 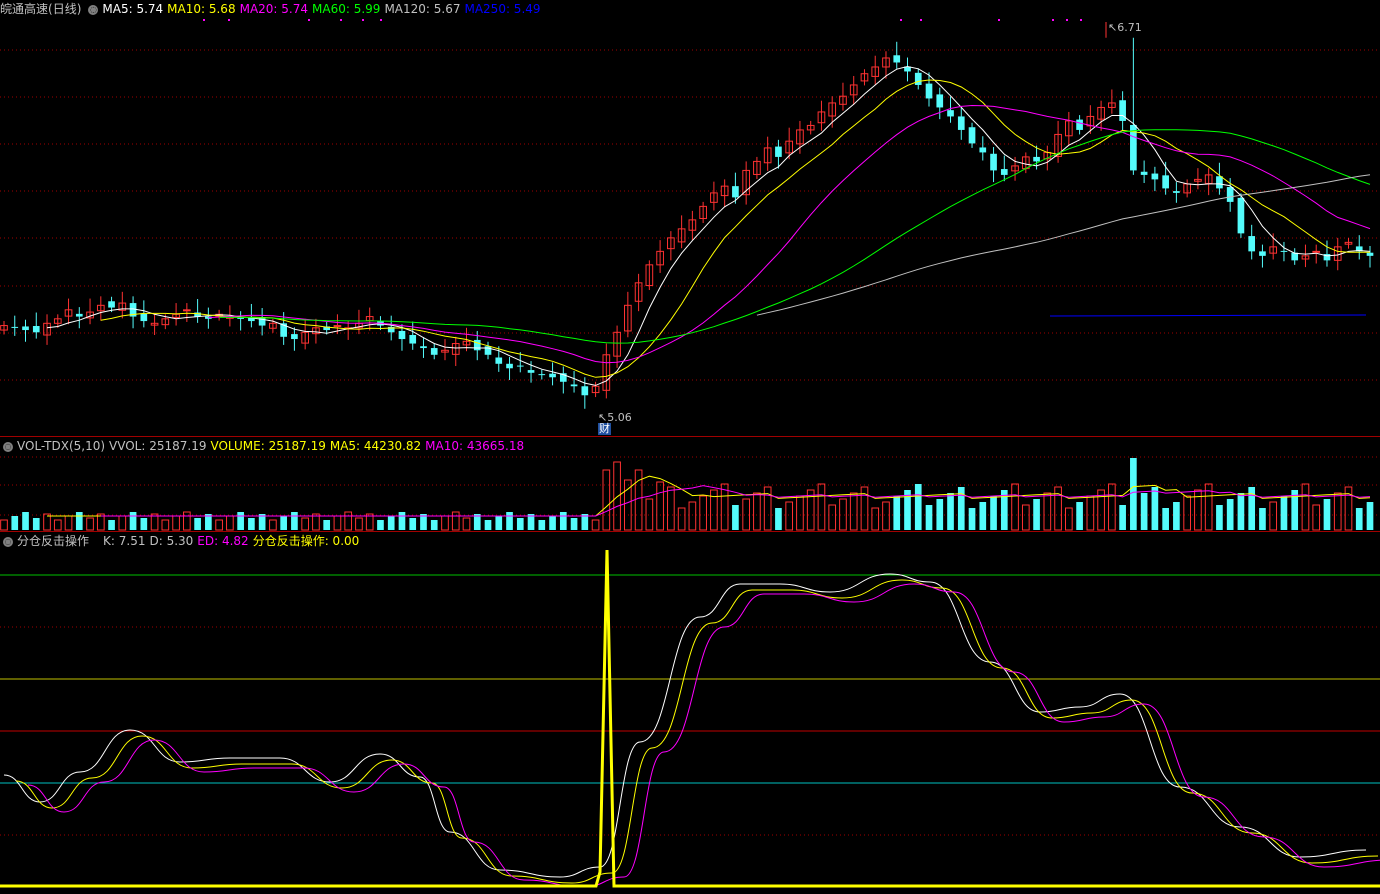 What do you see at coordinates (8, 541) in the screenshot?
I see `indicator-settings-icon: ◌` at bounding box center [8, 541].